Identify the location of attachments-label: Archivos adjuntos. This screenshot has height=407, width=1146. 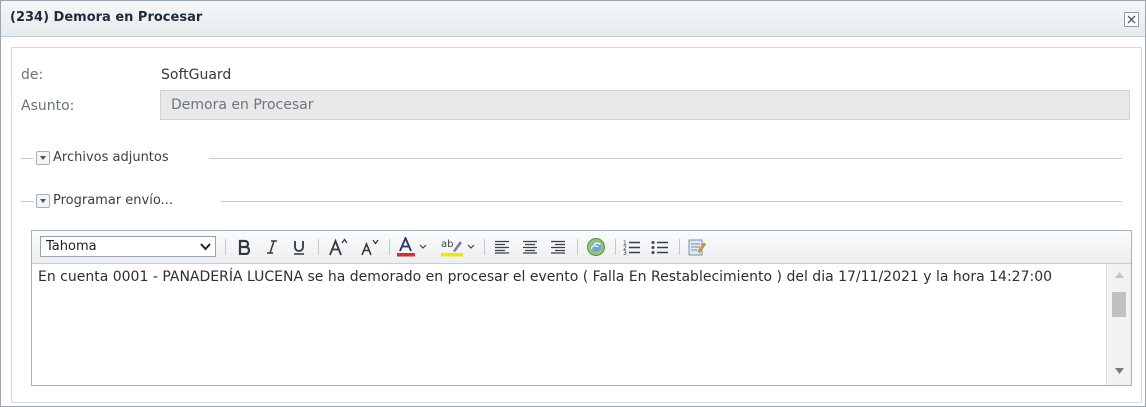
(111, 157).